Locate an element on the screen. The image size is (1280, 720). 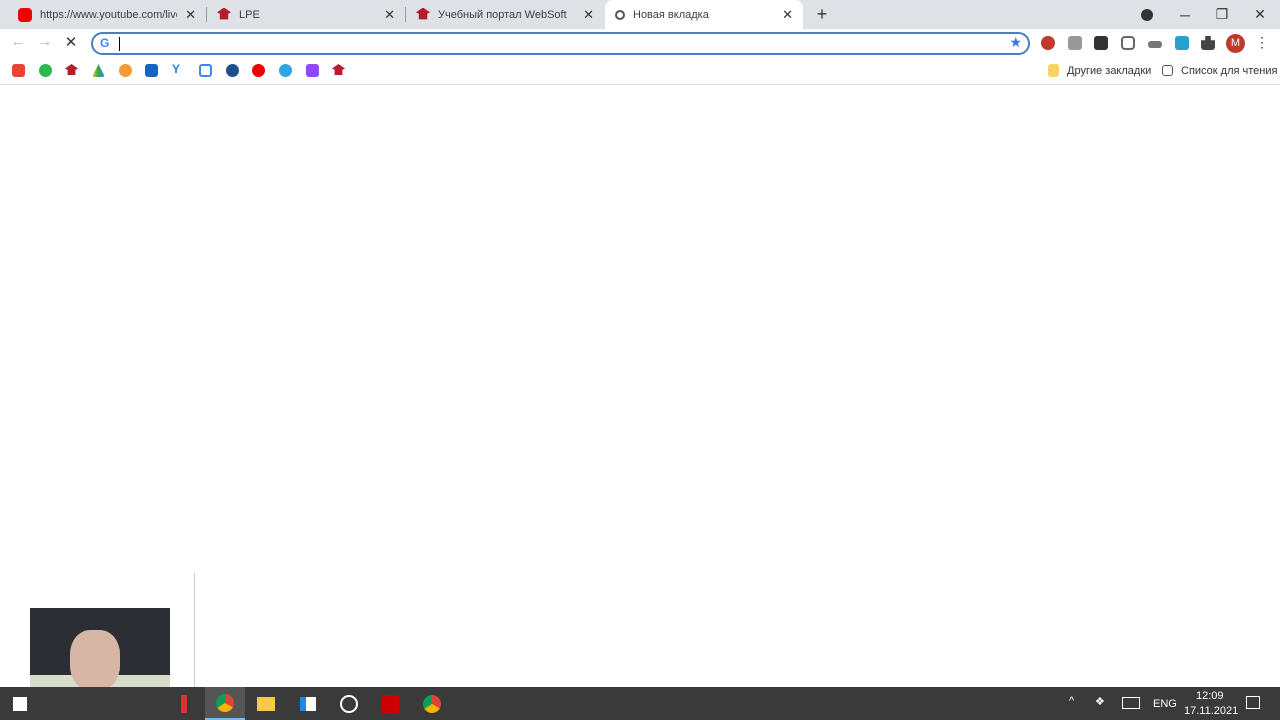
reading-list-icon is located at coordinates (1167, 70).